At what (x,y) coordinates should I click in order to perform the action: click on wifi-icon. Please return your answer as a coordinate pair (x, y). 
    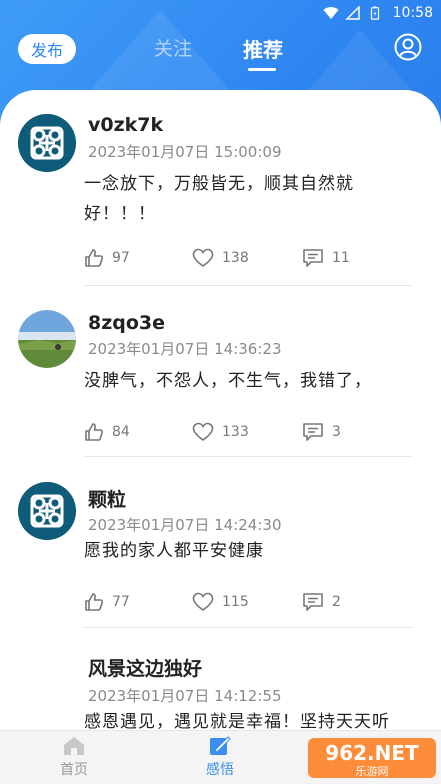
    Looking at the image, I should click on (331, 13).